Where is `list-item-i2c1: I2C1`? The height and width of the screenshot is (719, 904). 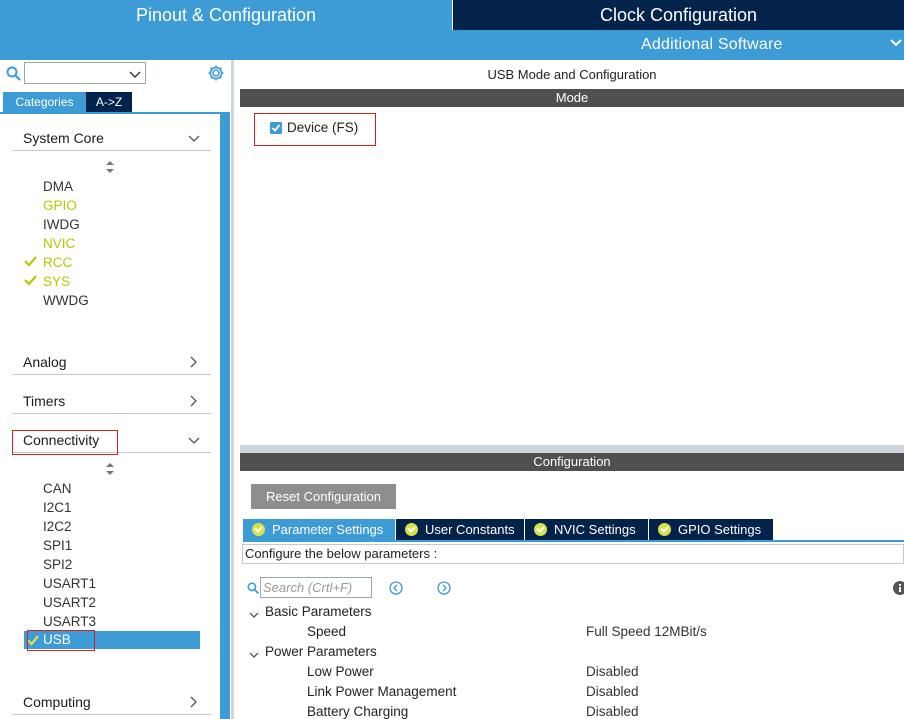 list-item-i2c1: I2C1 is located at coordinates (57, 507).